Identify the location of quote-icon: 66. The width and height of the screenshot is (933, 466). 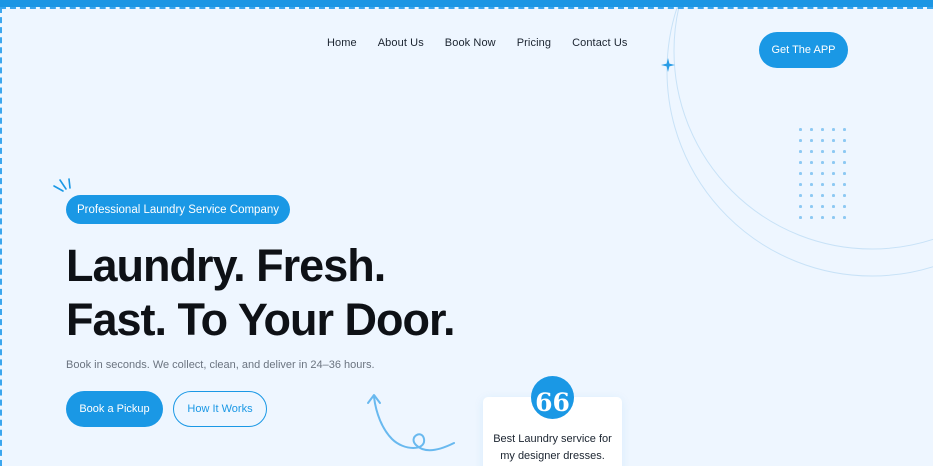
(552, 397).